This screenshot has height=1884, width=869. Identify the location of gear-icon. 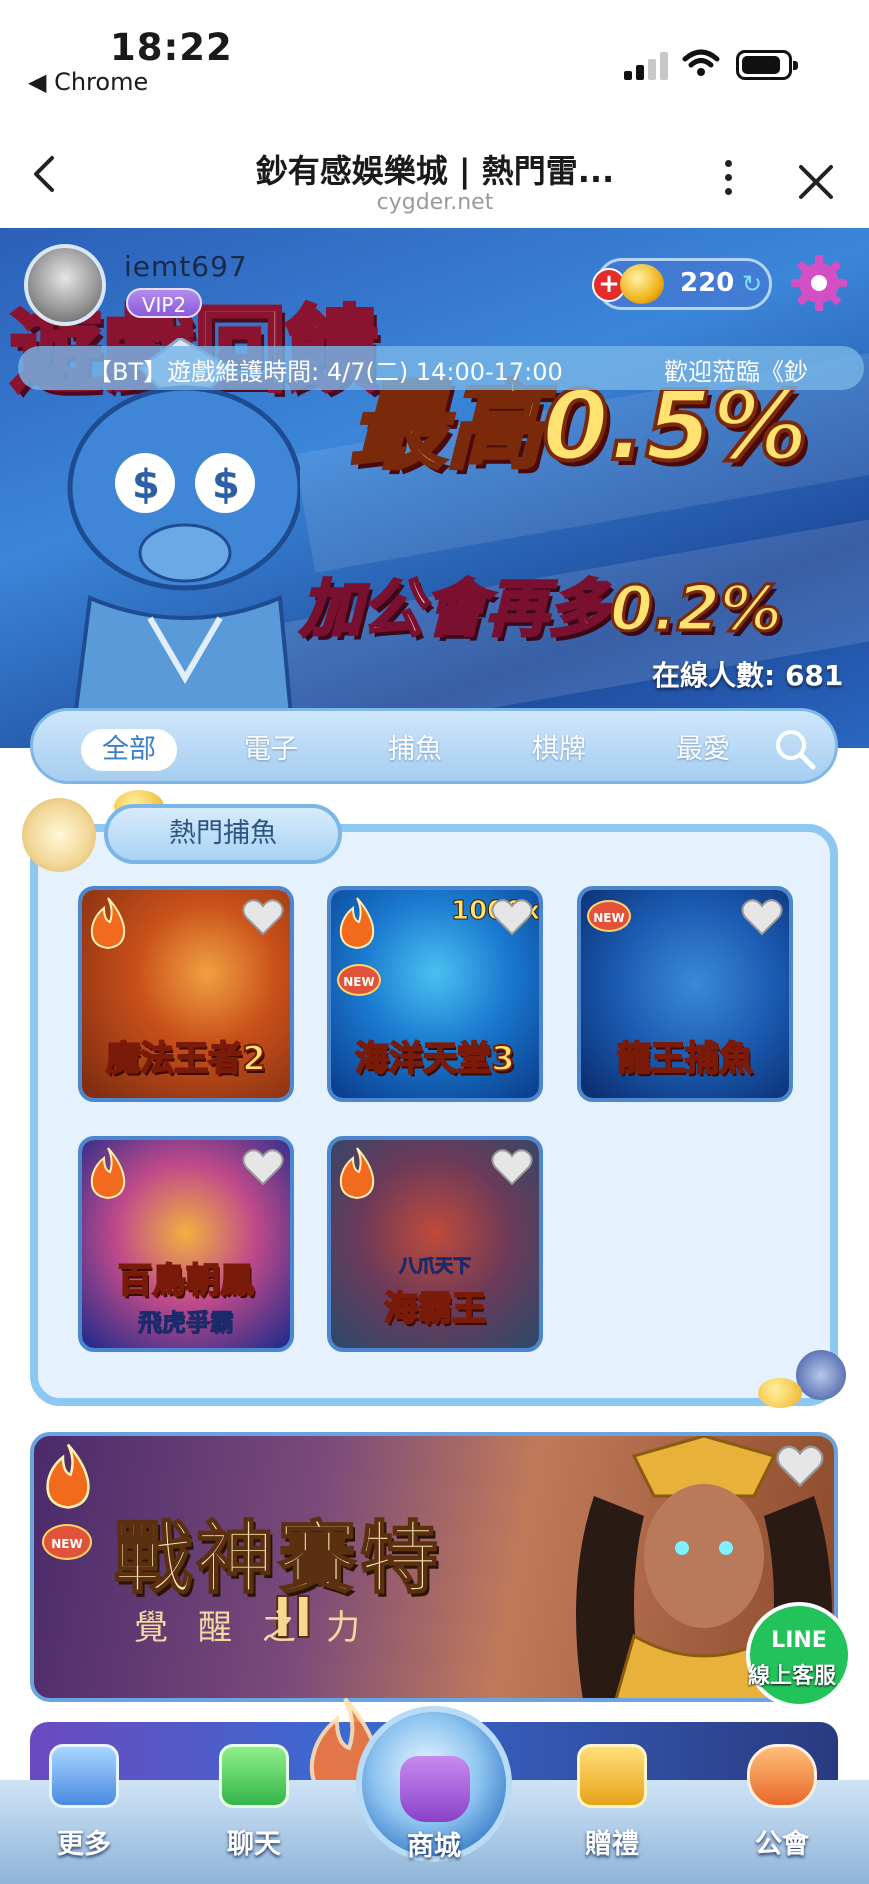
(819, 283).